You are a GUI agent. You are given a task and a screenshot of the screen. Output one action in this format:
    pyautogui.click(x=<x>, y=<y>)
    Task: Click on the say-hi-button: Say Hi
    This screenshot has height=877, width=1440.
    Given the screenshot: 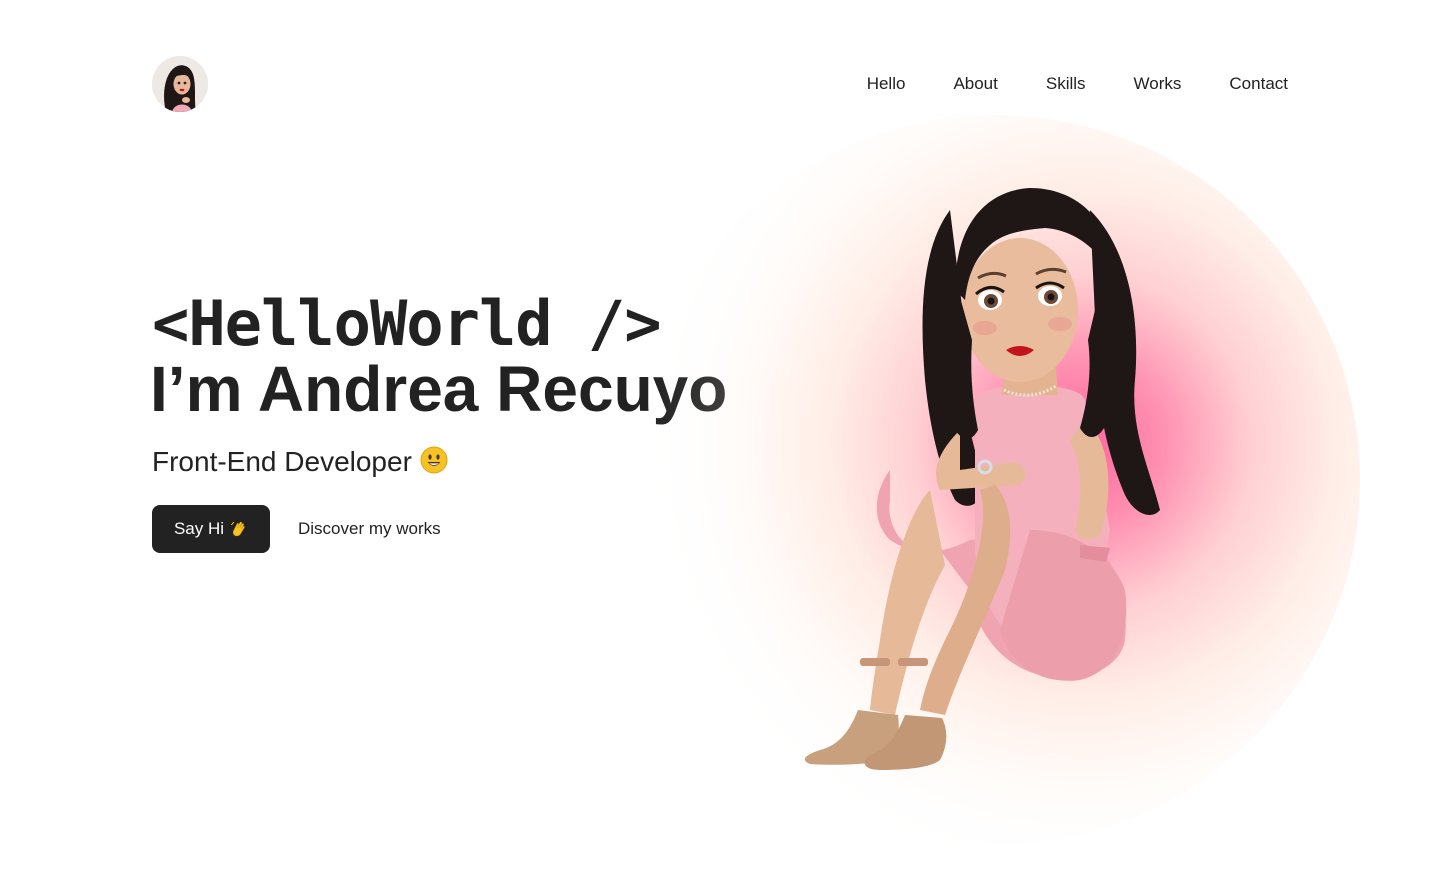 What is the action you would take?
    pyautogui.click(x=211, y=529)
    